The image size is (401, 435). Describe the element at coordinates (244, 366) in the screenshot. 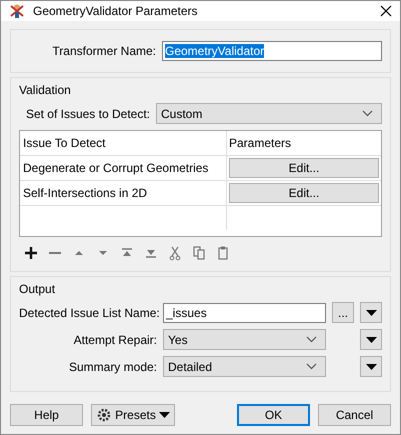

I see `dropdown: Detailed` at that location.